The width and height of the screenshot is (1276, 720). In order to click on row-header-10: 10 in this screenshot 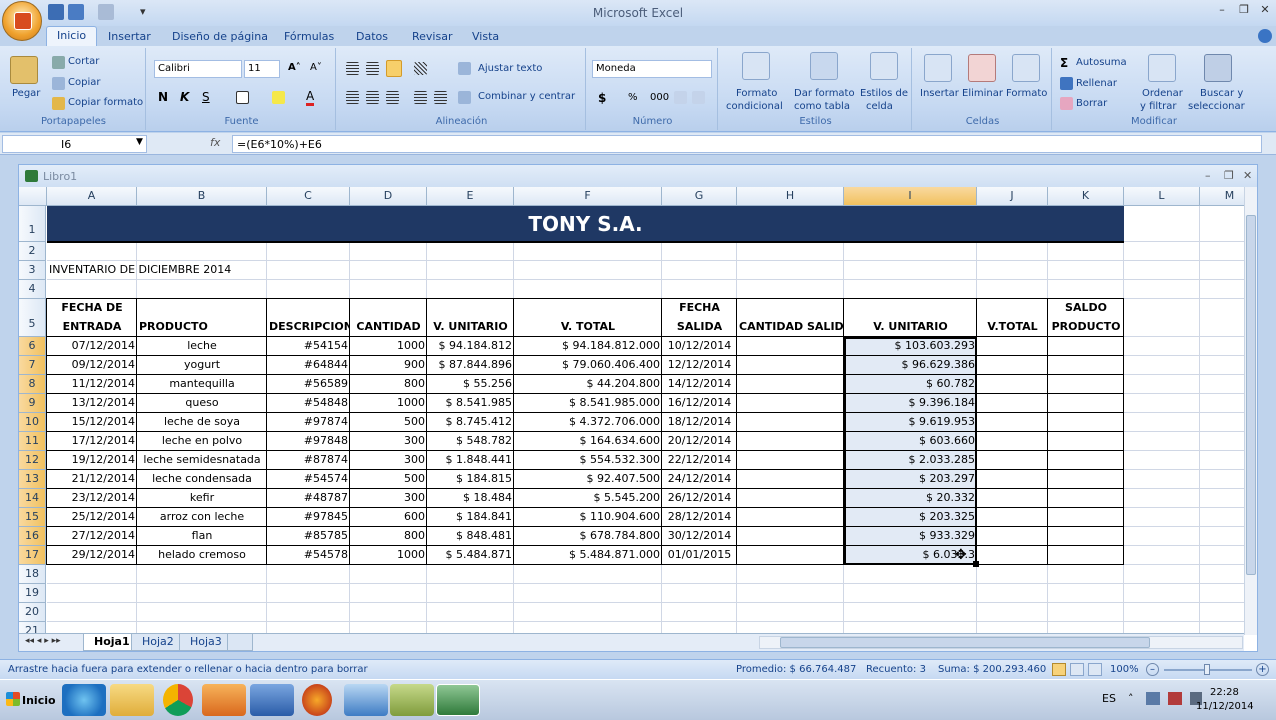, I will do `click(32, 422)`.